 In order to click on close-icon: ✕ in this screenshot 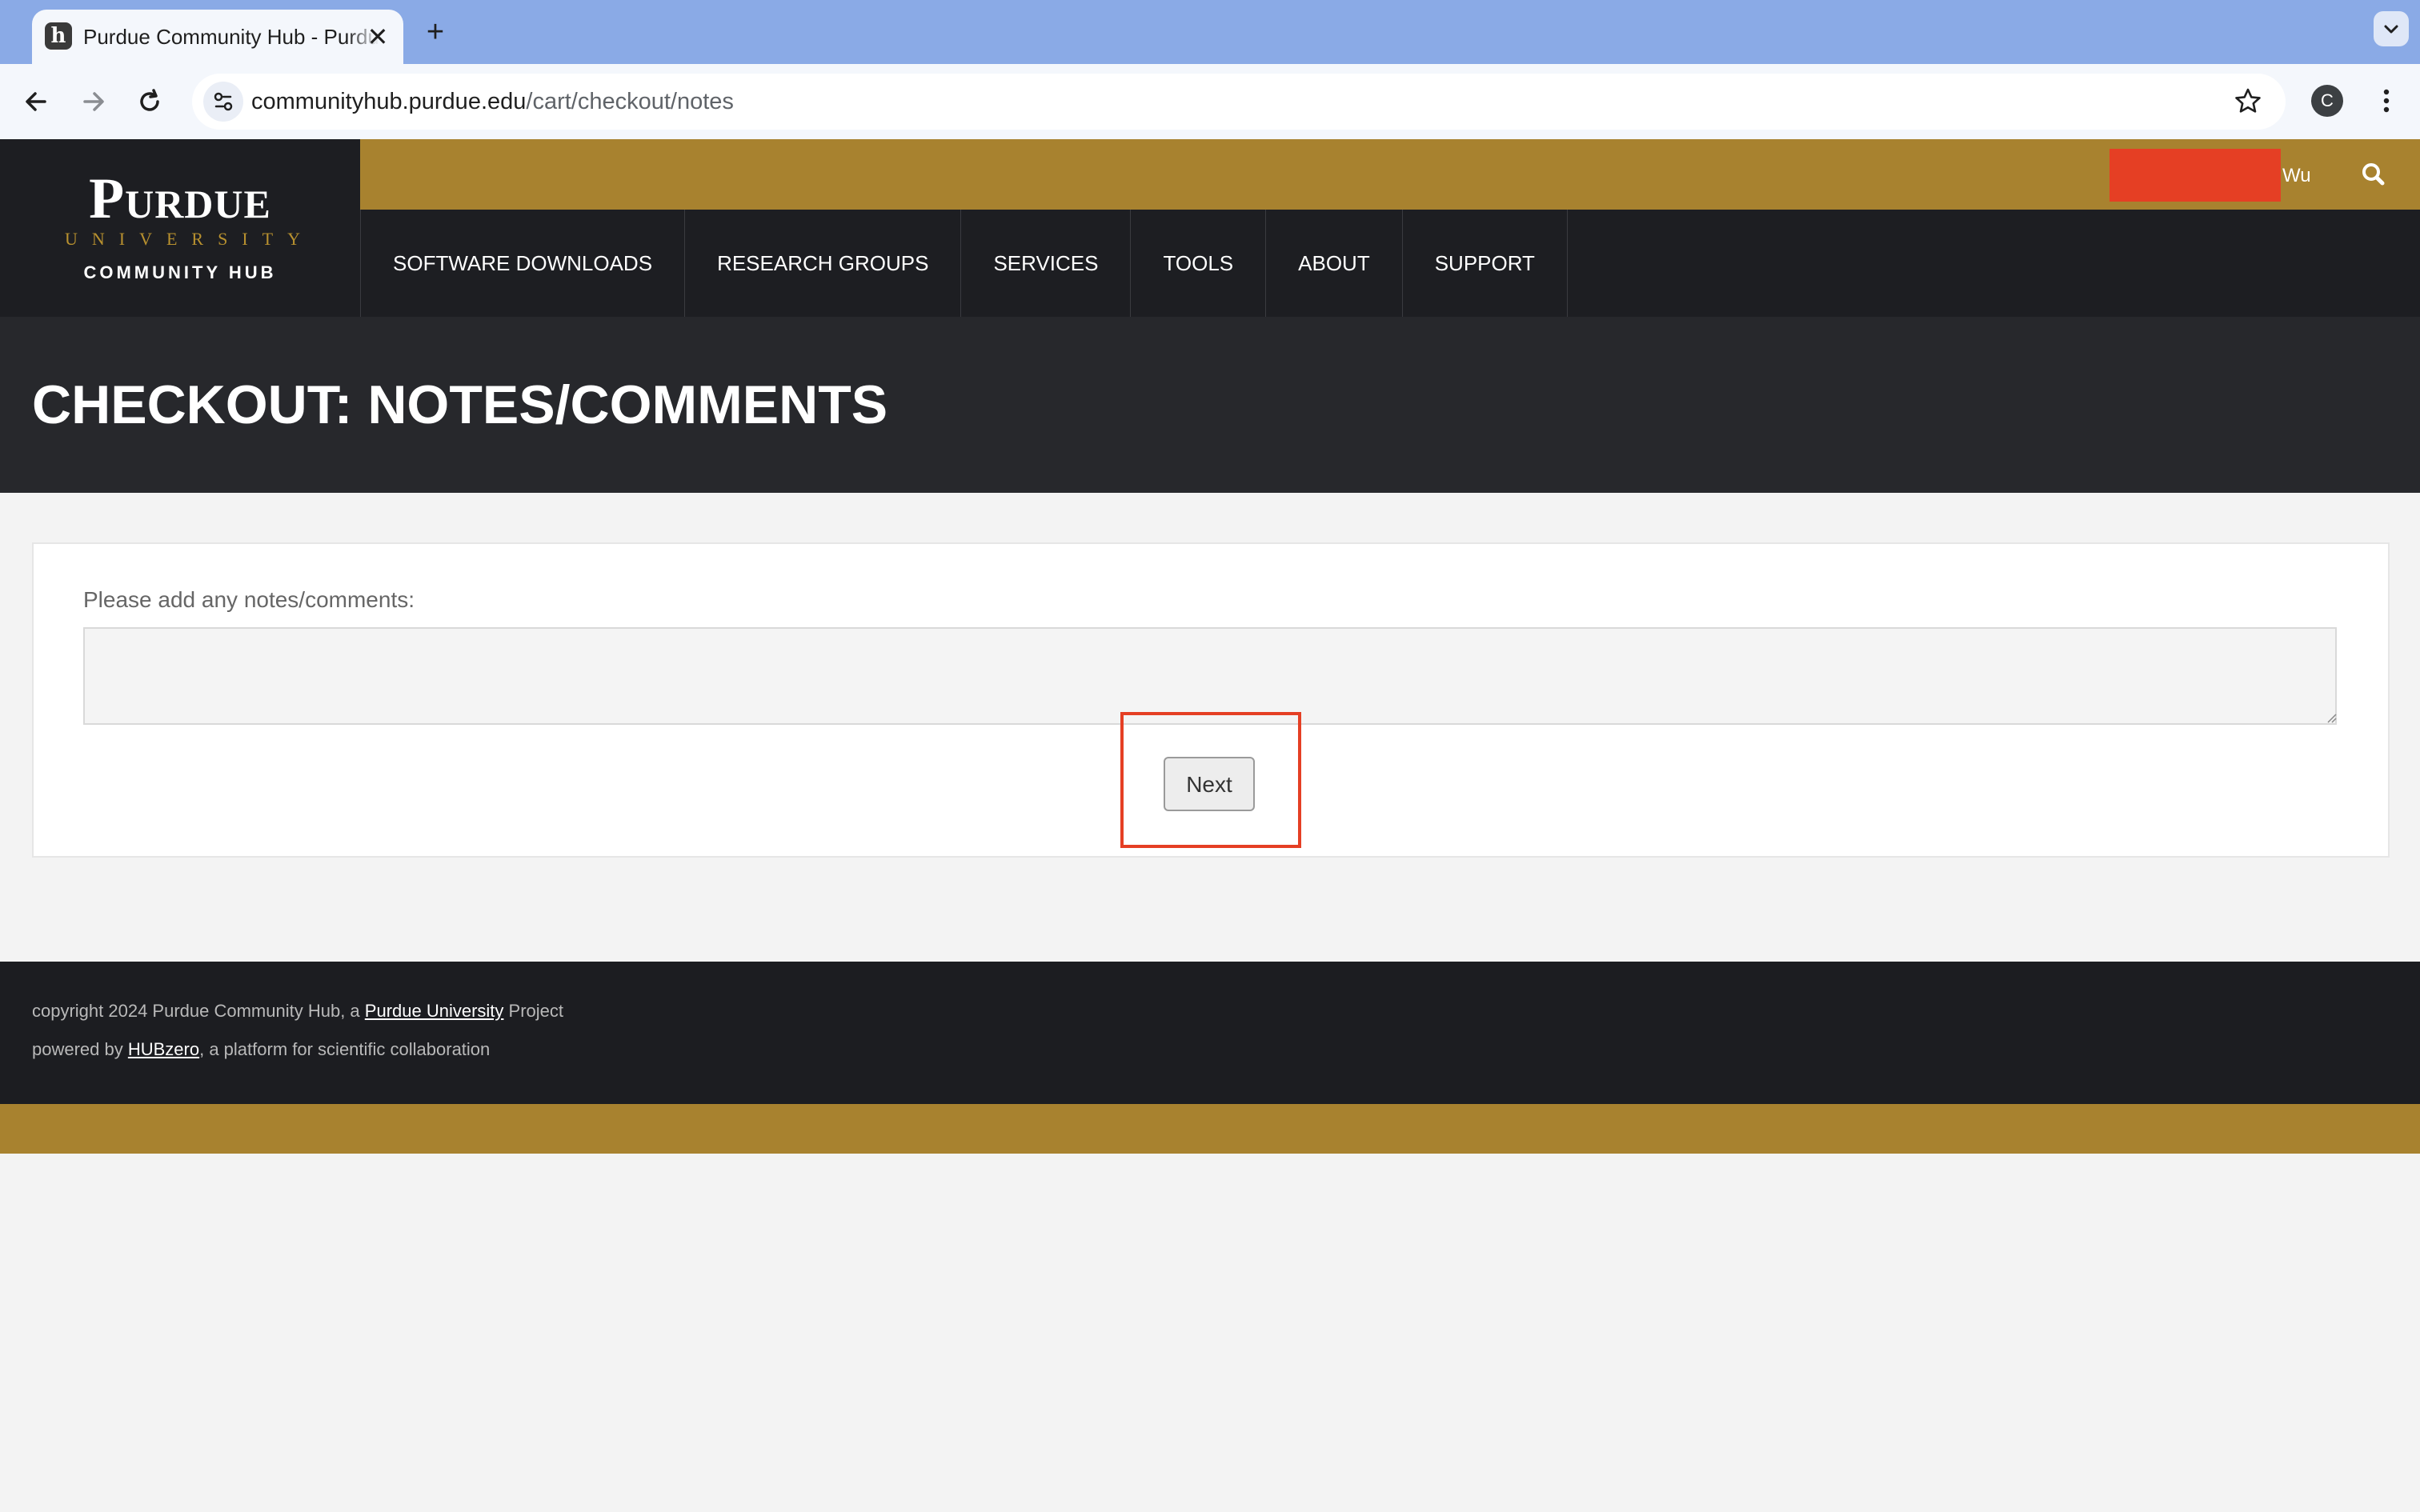, I will do `click(378, 37)`.